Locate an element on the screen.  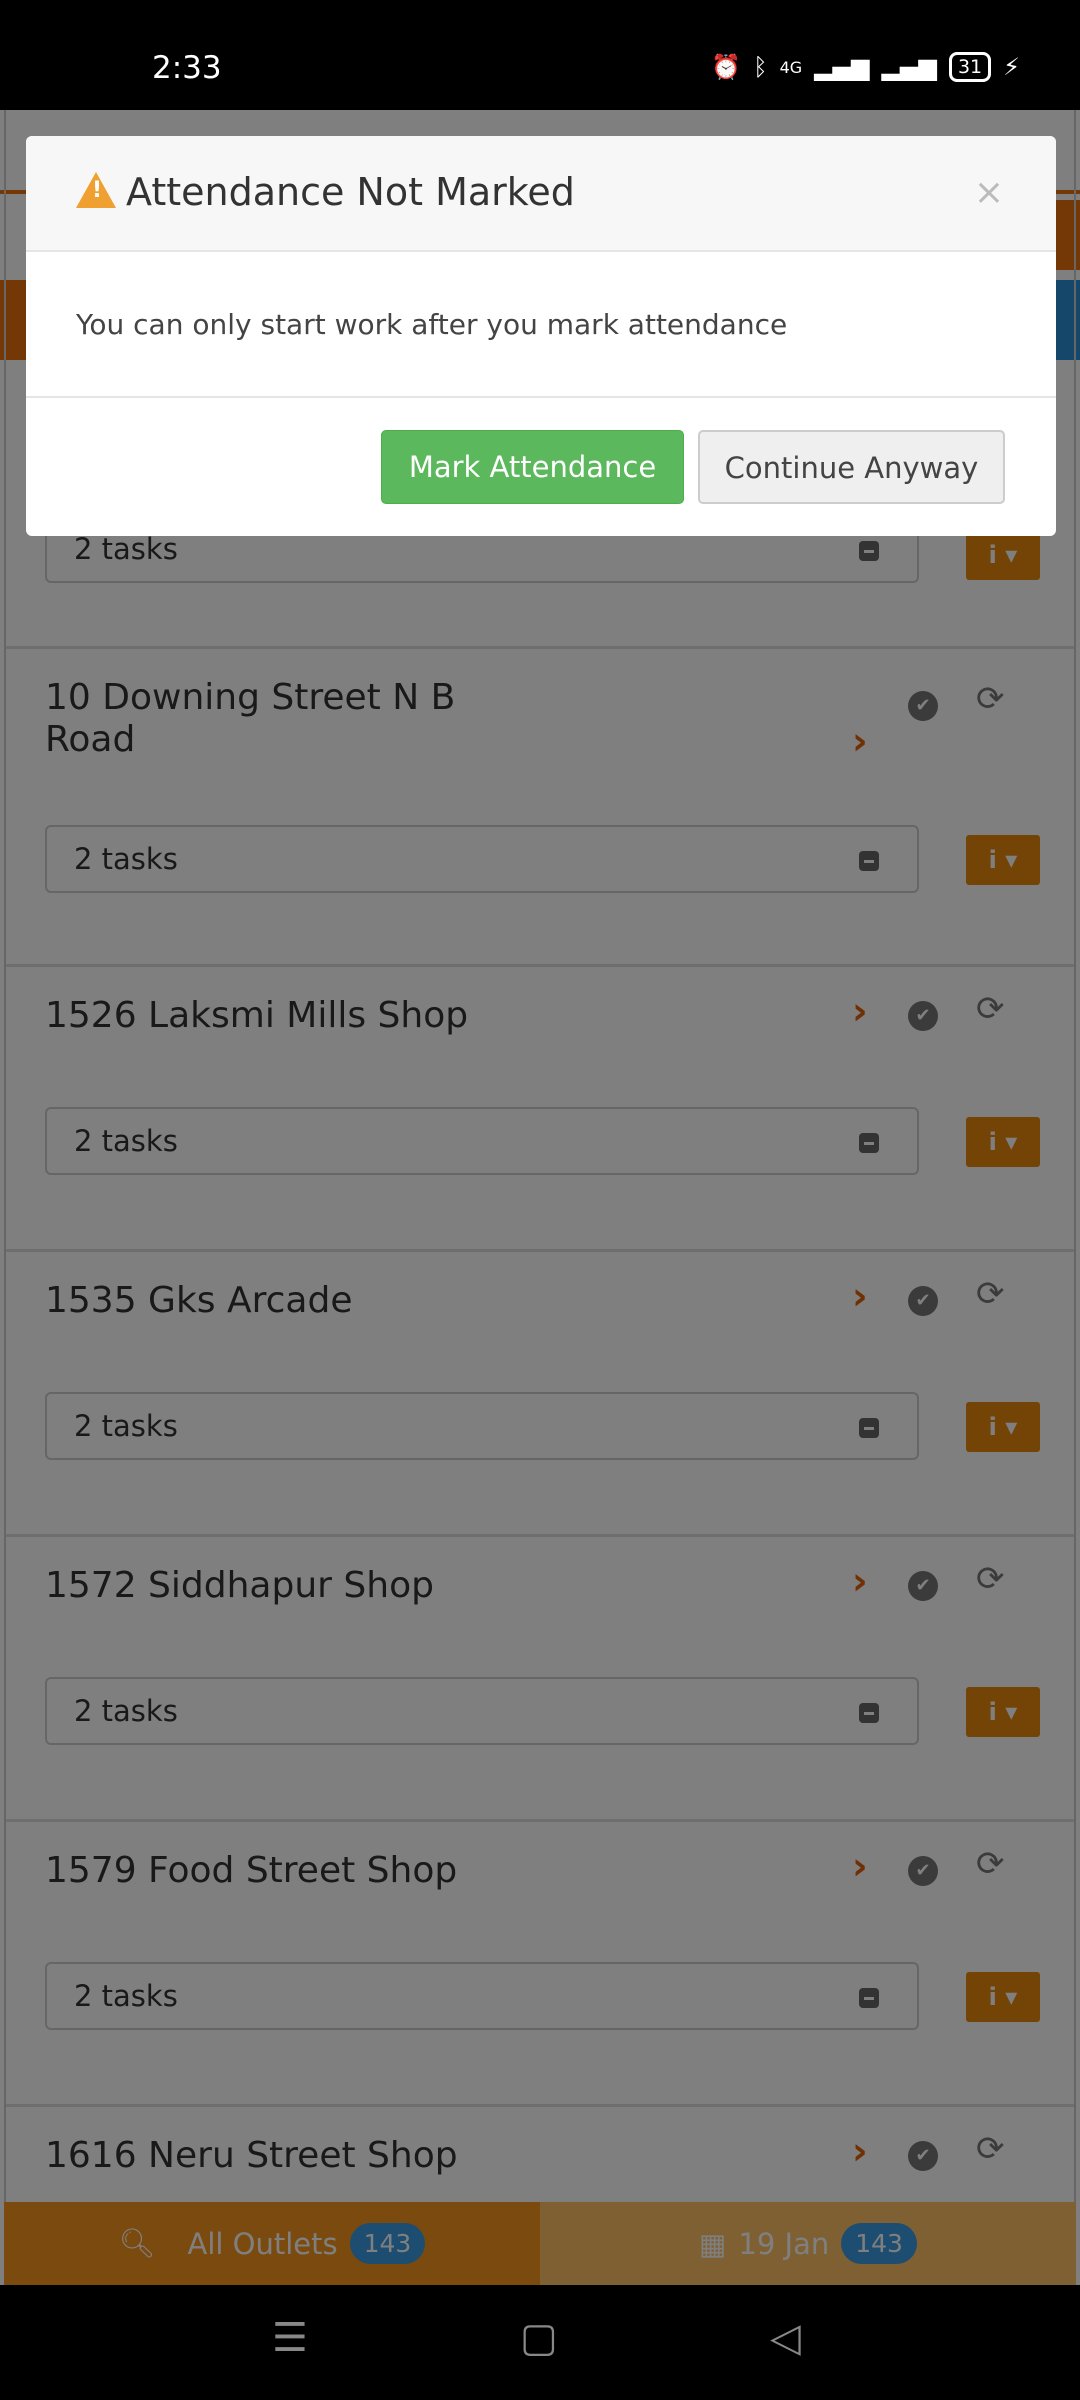
signal-icon-2: ▂▄▆ is located at coordinates (909, 67).